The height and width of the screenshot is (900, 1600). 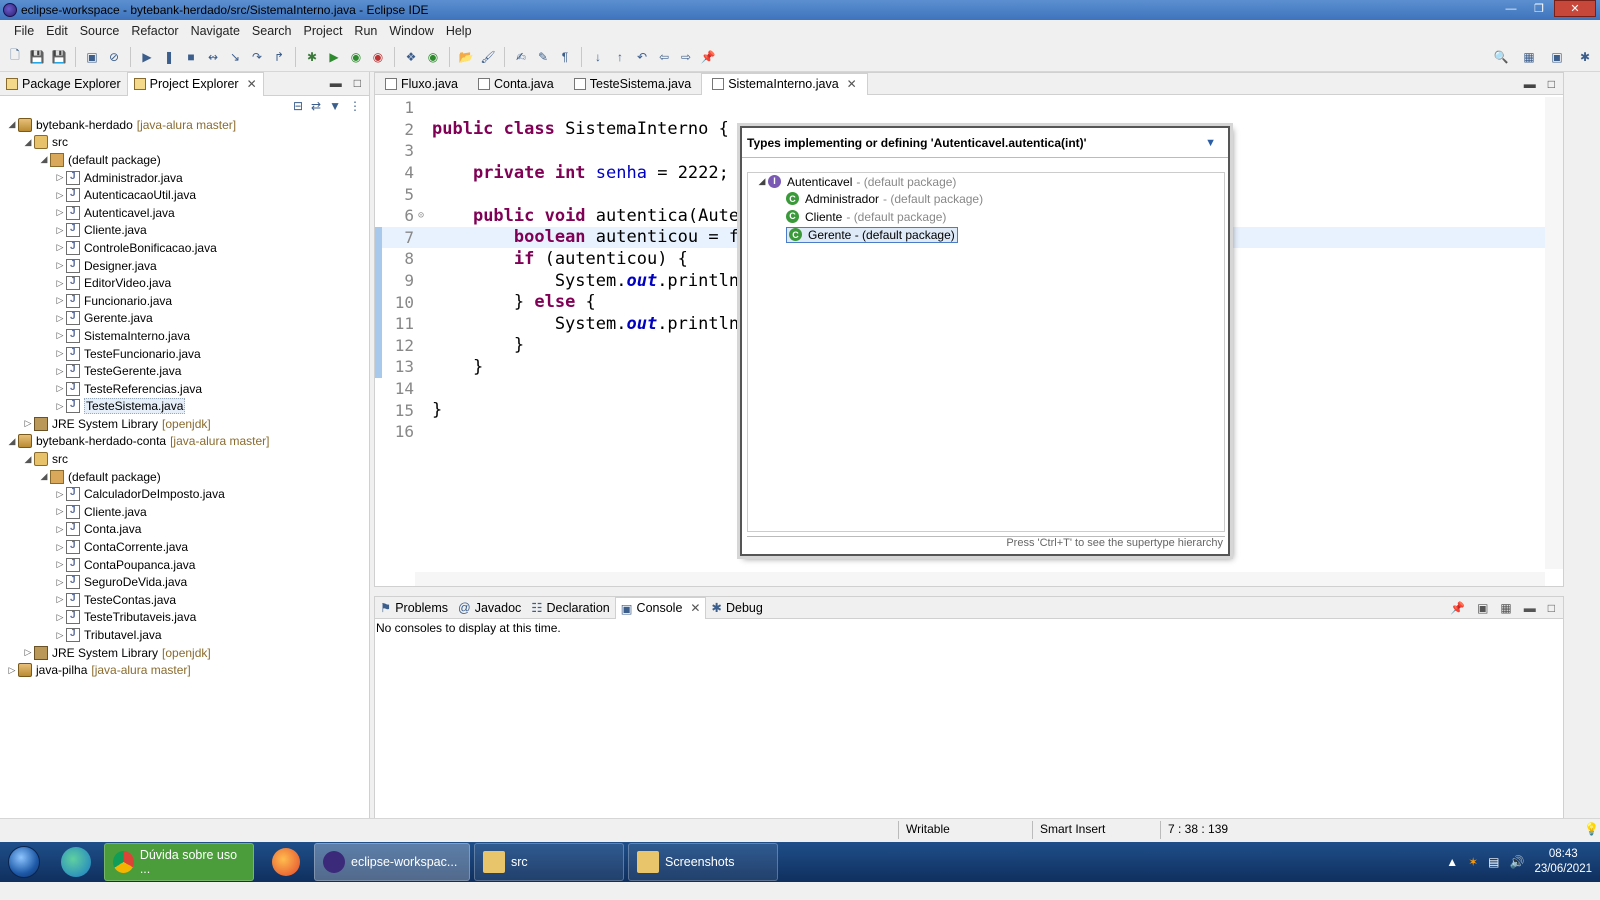 I want to click on debug-icon: ✱, so click(x=312, y=57).